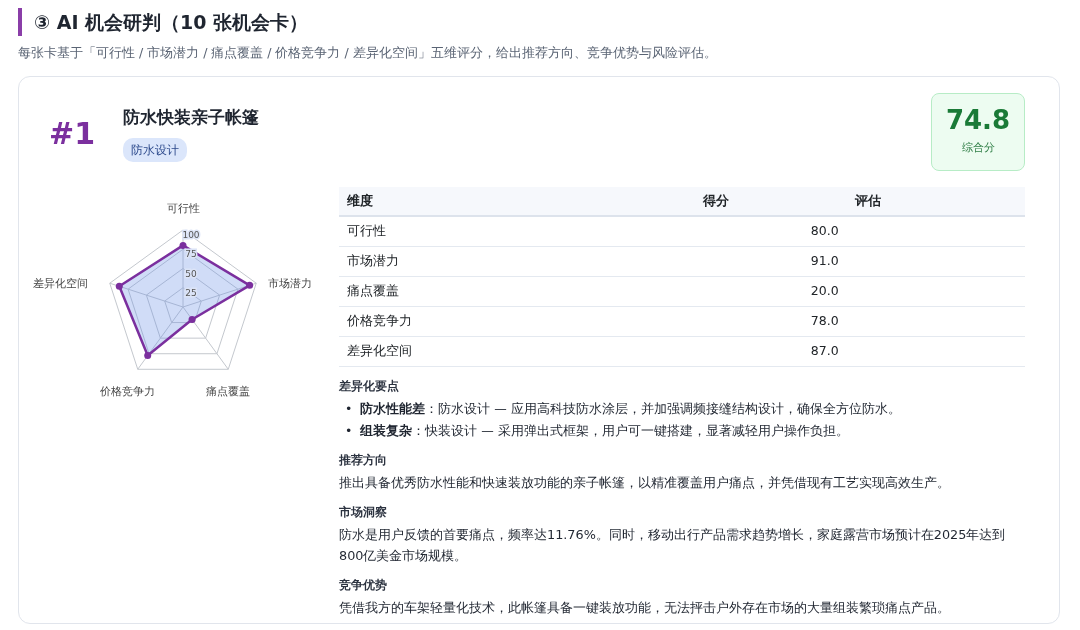  What do you see at coordinates (72, 133) in the screenshot?
I see `rank-number: #1` at bounding box center [72, 133].